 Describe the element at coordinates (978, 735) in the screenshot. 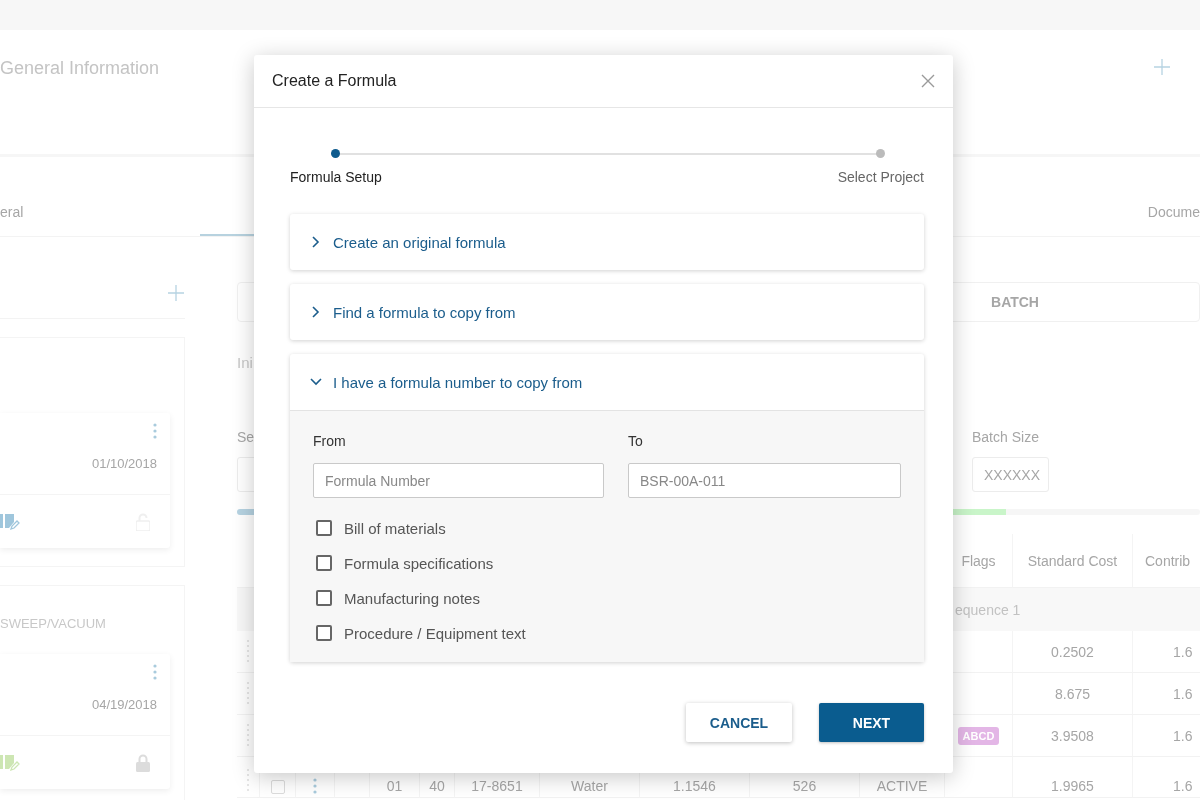

I see `flag-badge: ABCD` at that location.